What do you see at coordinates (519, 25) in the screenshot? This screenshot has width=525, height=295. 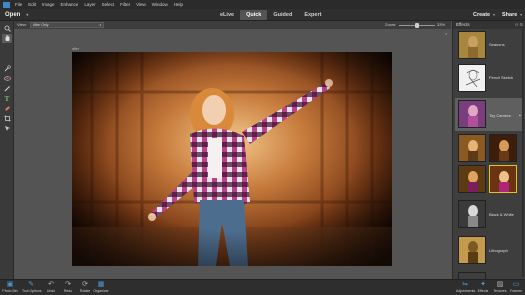 I see `panel-options-icons: ⊝ ⚙` at bounding box center [519, 25].